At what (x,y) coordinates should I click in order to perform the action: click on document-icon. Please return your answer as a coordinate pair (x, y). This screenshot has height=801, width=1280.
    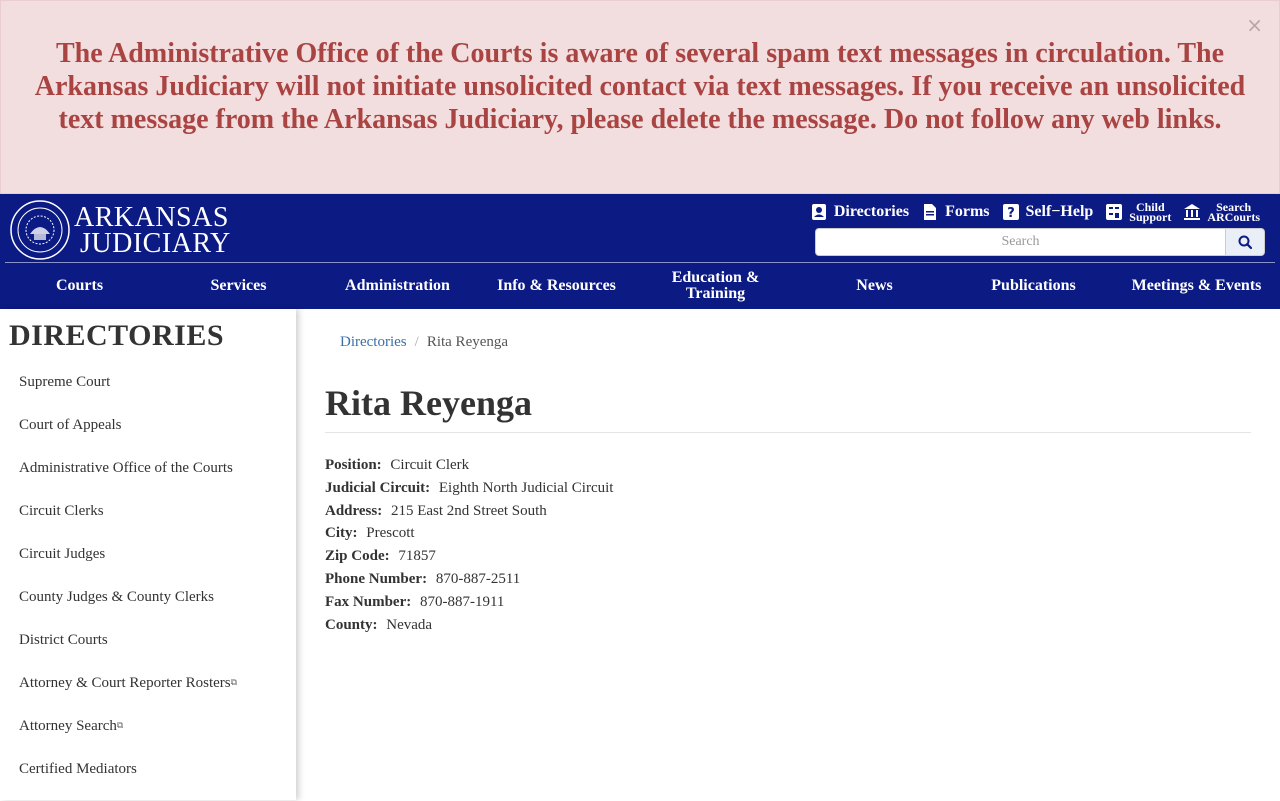
    Looking at the image, I should click on (930, 212).